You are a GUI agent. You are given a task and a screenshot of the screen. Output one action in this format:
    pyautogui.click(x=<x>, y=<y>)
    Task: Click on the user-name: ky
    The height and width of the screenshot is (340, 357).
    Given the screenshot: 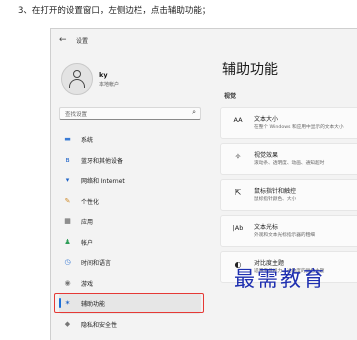 What is the action you would take?
    pyautogui.click(x=103, y=75)
    